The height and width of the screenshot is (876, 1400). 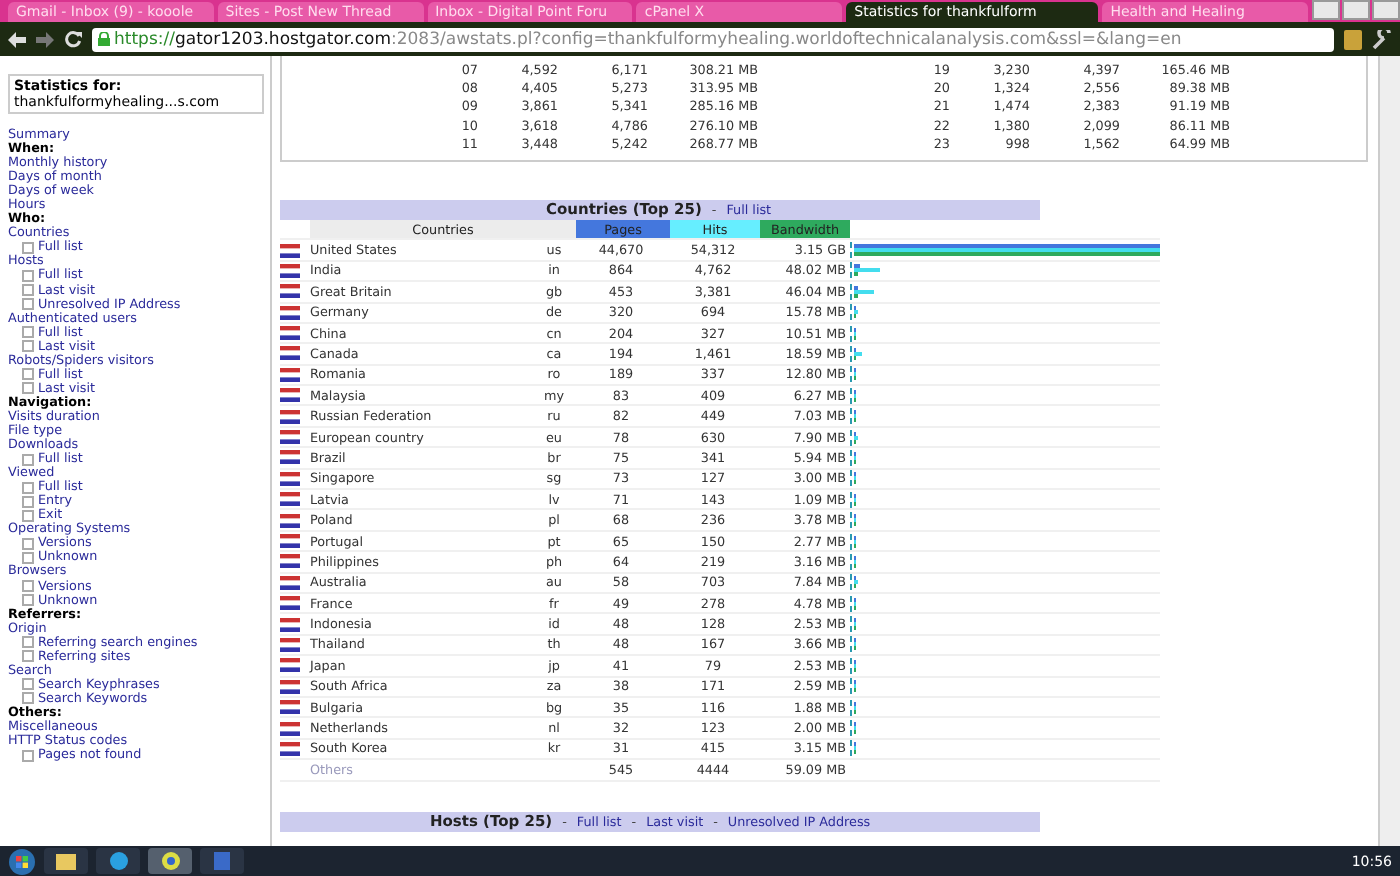 I want to click on lock-icon, so click(x=104, y=39).